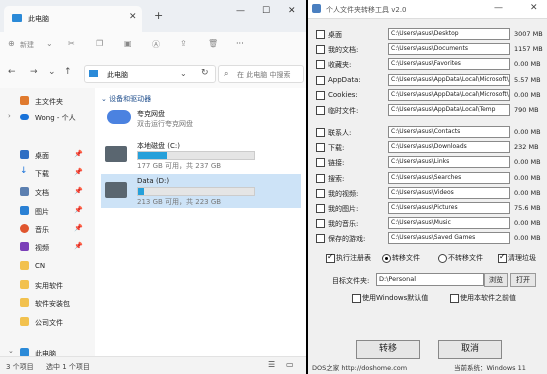 The height and width of the screenshot is (374, 547). Describe the element at coordinates (50, 101) in the screenshot. I see `sidebar-item-home: 主文件夹` at that location.